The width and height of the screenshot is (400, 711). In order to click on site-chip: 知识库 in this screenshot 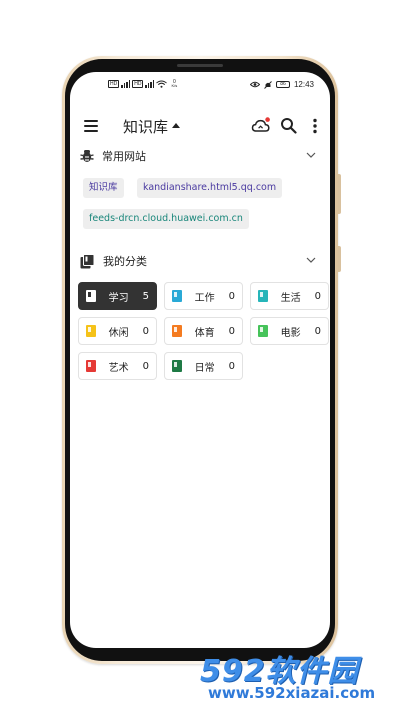, I will do `click(103, 188)`.